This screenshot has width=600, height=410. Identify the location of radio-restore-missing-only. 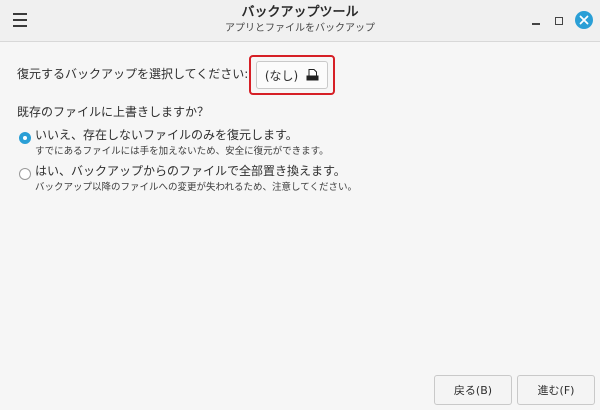
(25, 138).